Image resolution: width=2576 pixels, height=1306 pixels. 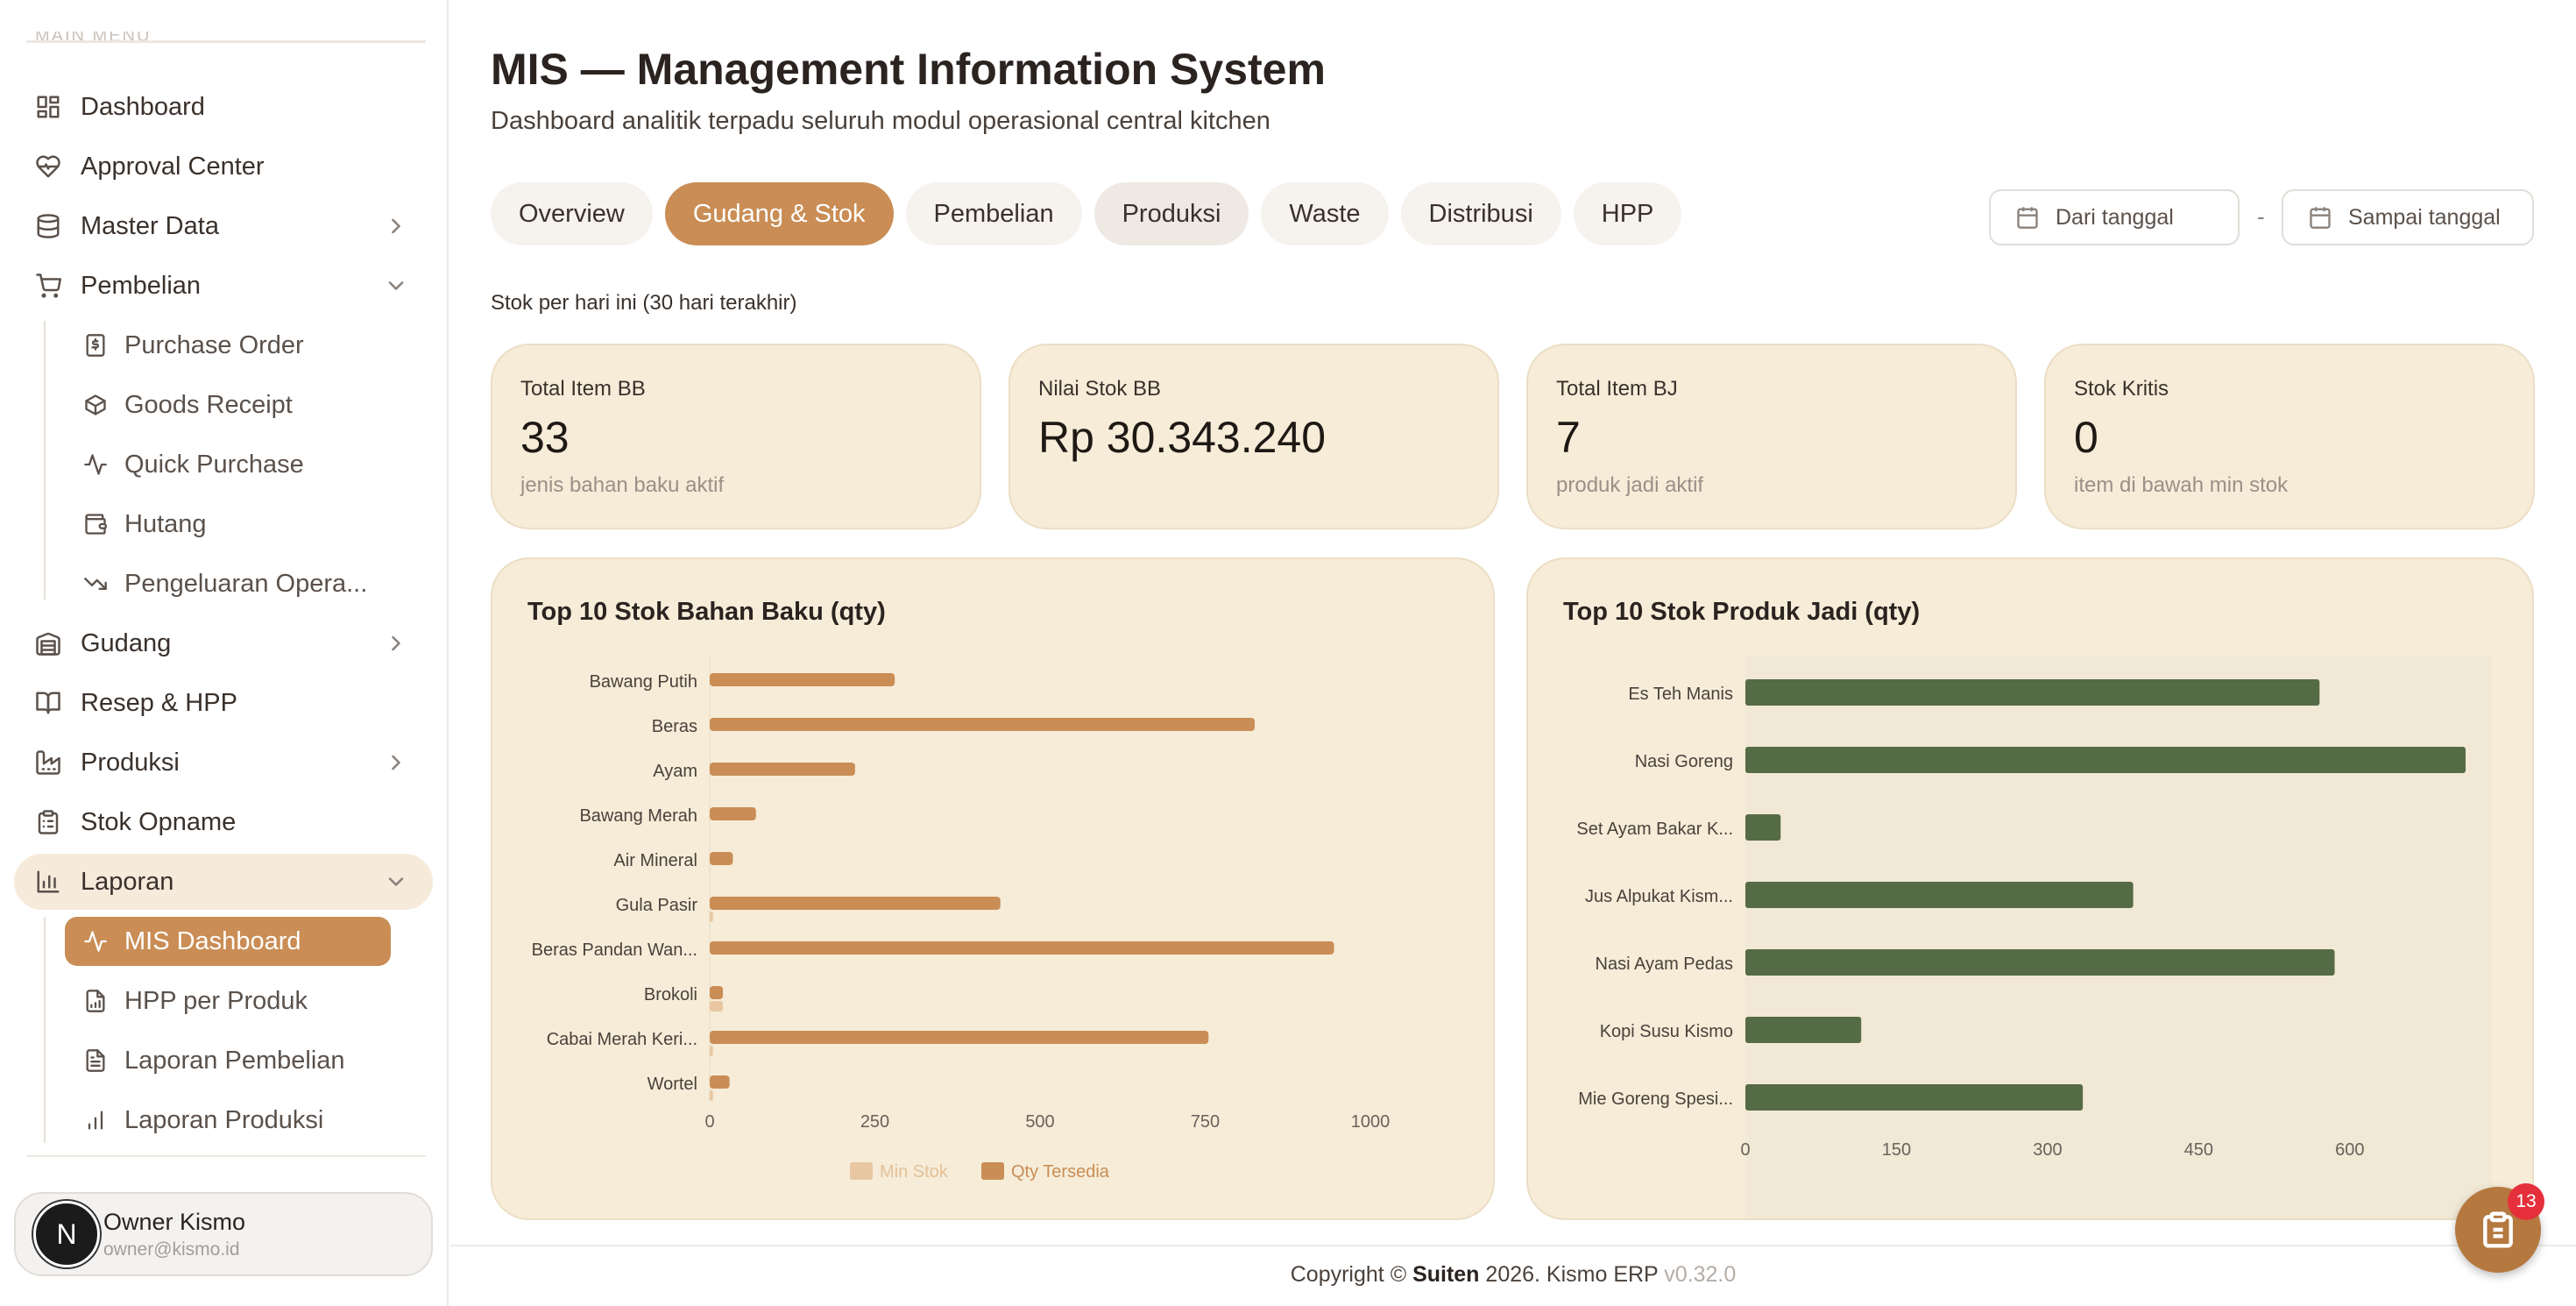 I want to click on sidebar-item-gudang: Gudang, so click(x=223, y=643).